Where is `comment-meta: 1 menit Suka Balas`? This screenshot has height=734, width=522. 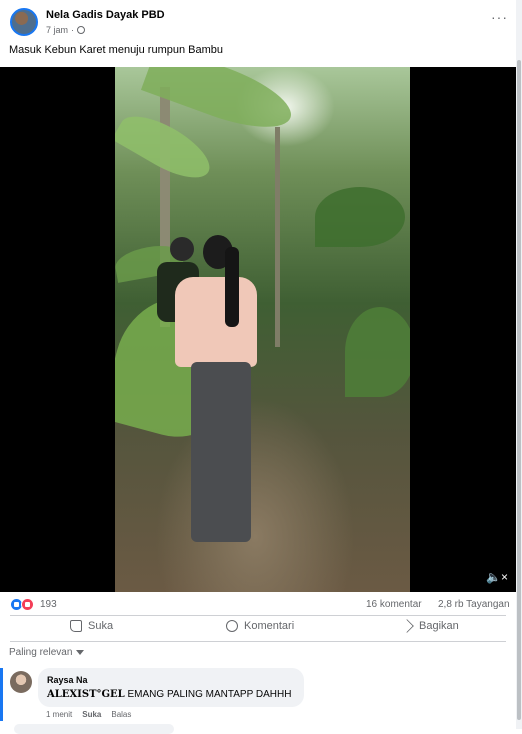
comment-meta: 1 menit Suka Balas is located at coordinates (88, 714).